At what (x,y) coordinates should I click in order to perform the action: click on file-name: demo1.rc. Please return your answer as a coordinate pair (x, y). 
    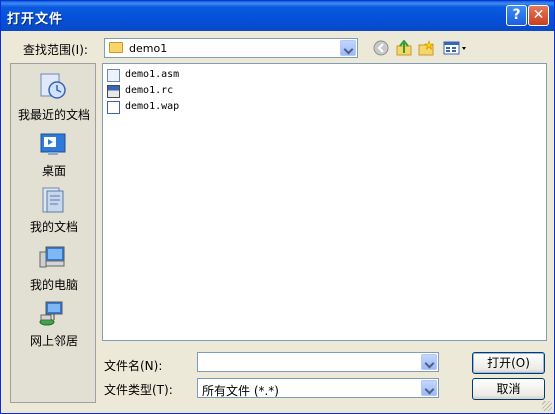
    Looking at the image, I should click on (149, 90).